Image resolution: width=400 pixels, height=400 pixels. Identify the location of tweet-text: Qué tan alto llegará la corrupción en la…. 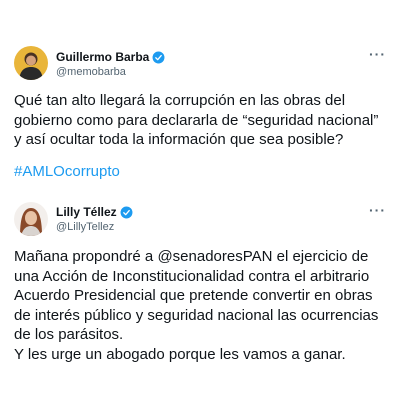
(201, 120).